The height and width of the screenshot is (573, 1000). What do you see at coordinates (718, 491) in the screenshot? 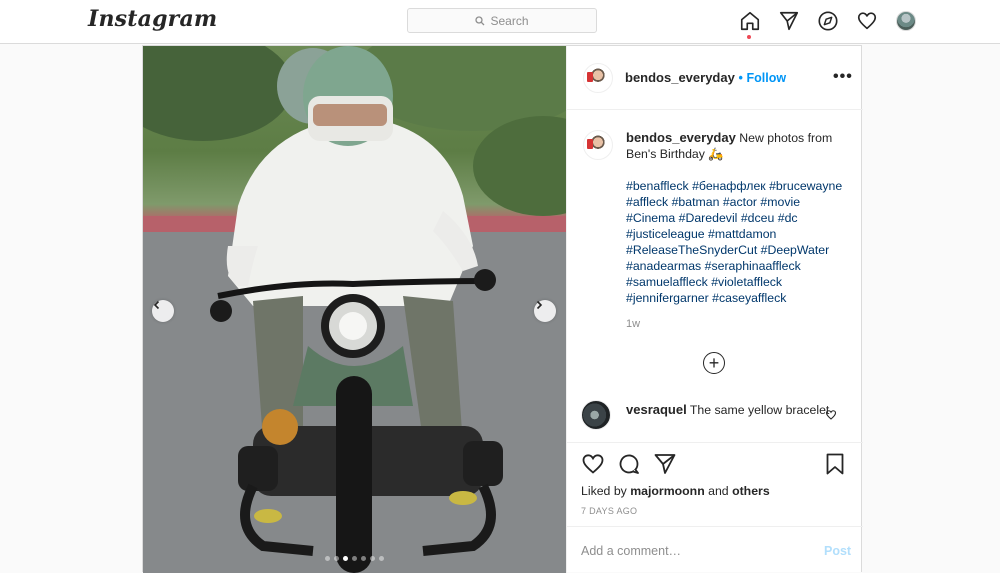
I see `liked-by-and: and` at bounding box center [718, 491].